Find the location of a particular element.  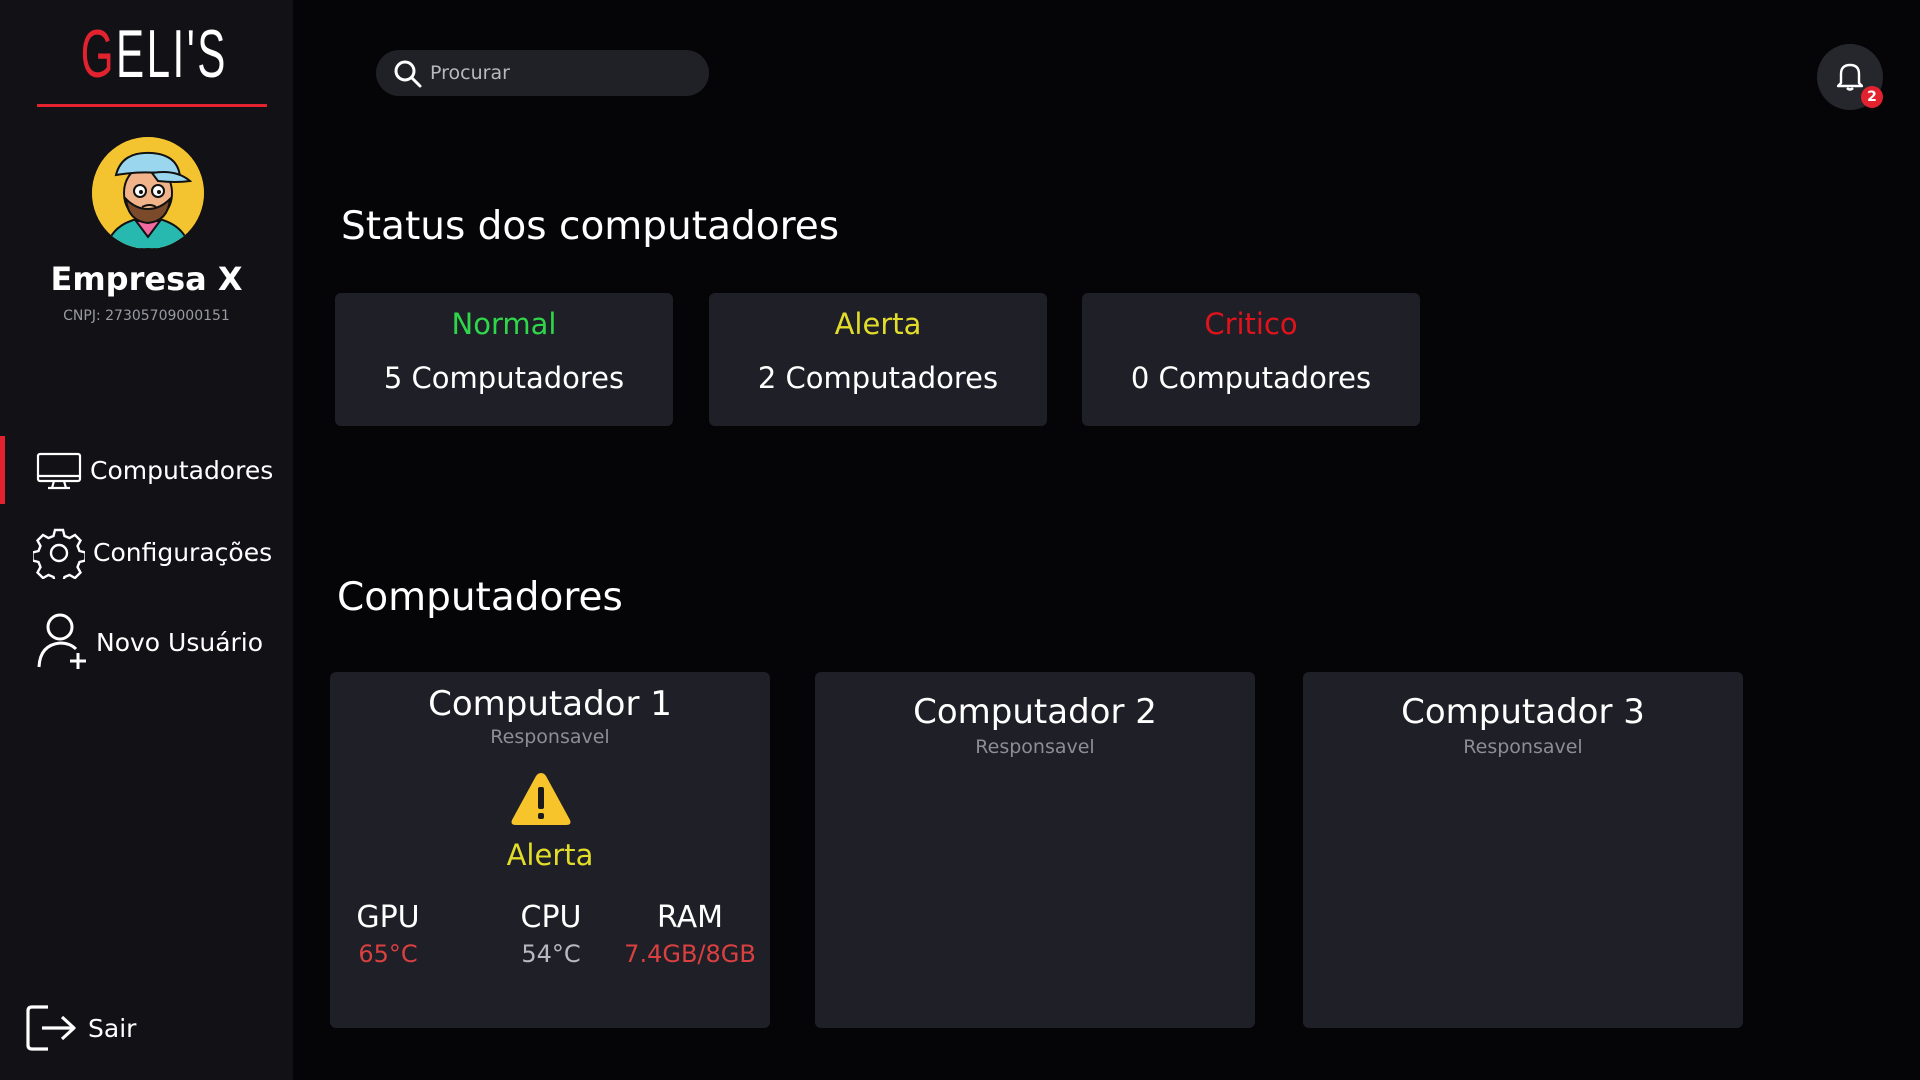

sidebar-item-label: Novo Usuário is located at coordinates (180, 642).